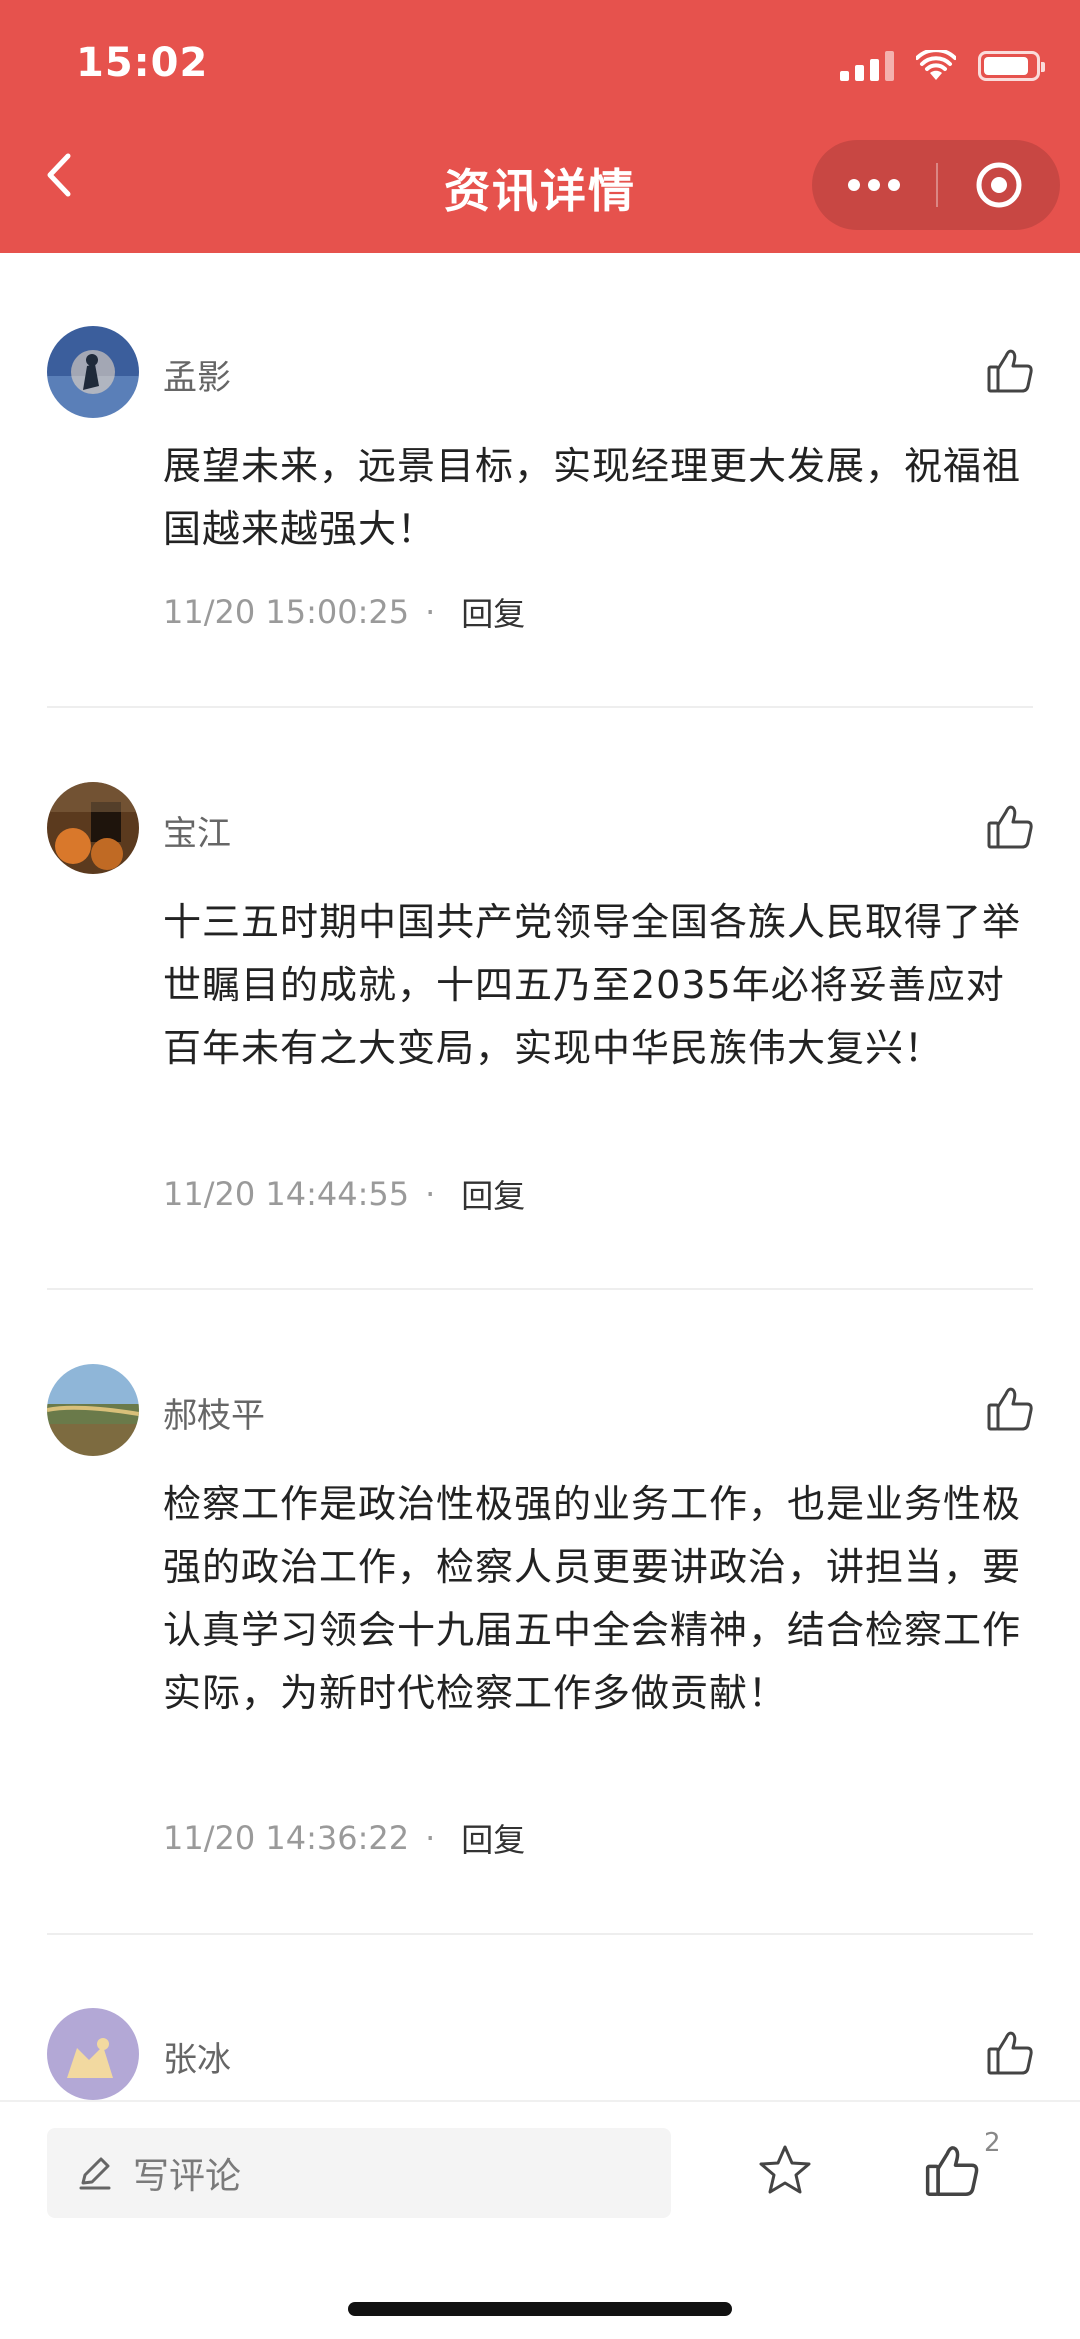  I want to click on more-icon, so click(874, 185).